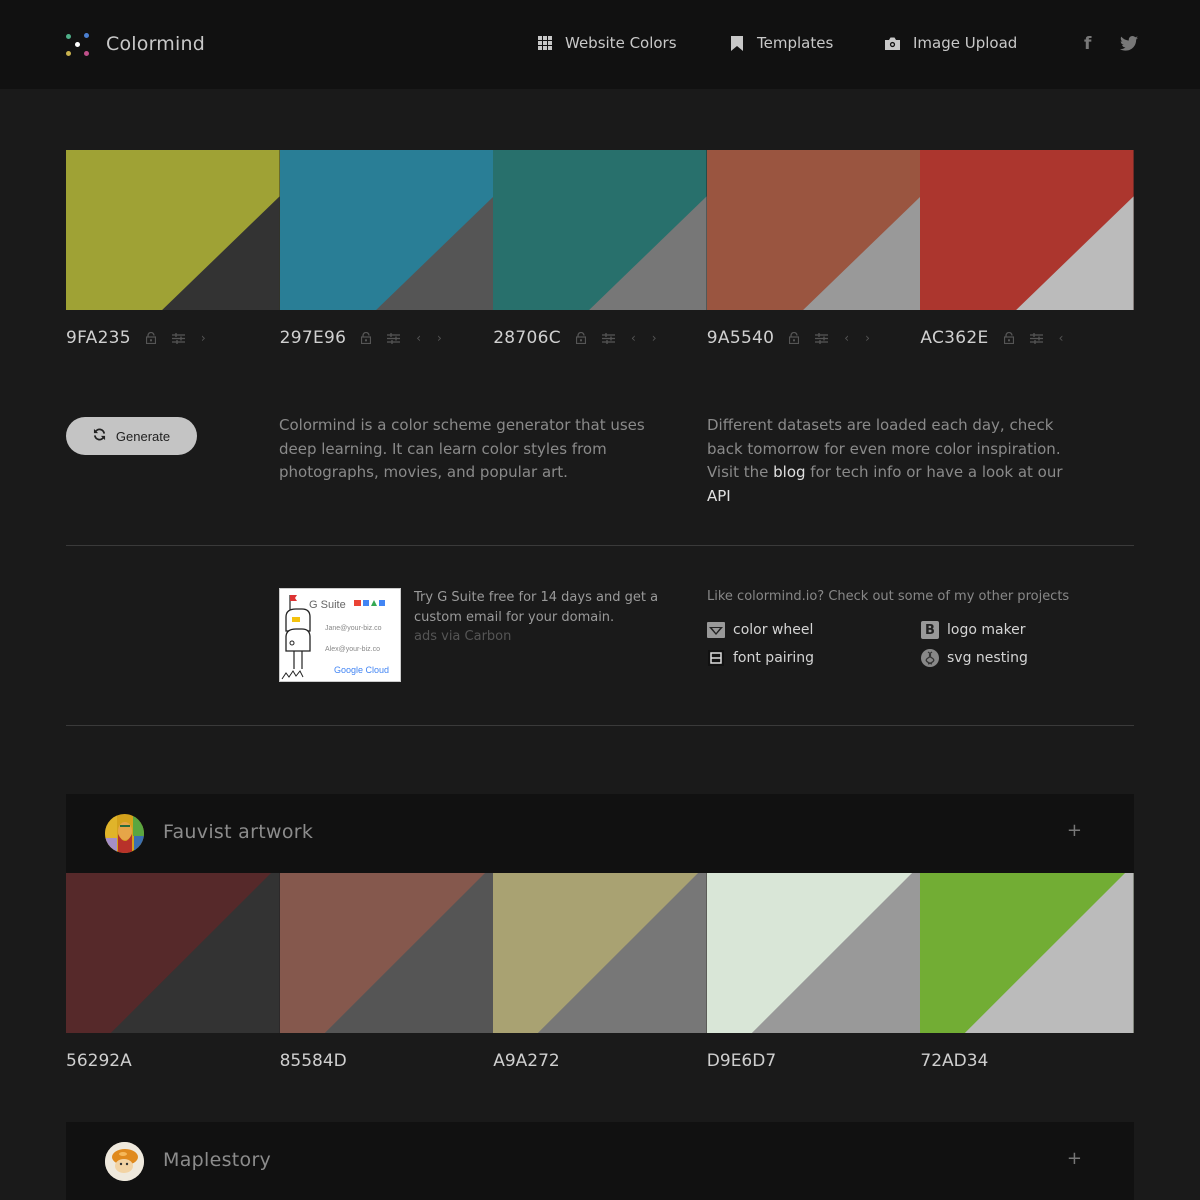  I want to click on facebook-icon: f, so click(1087, 44).